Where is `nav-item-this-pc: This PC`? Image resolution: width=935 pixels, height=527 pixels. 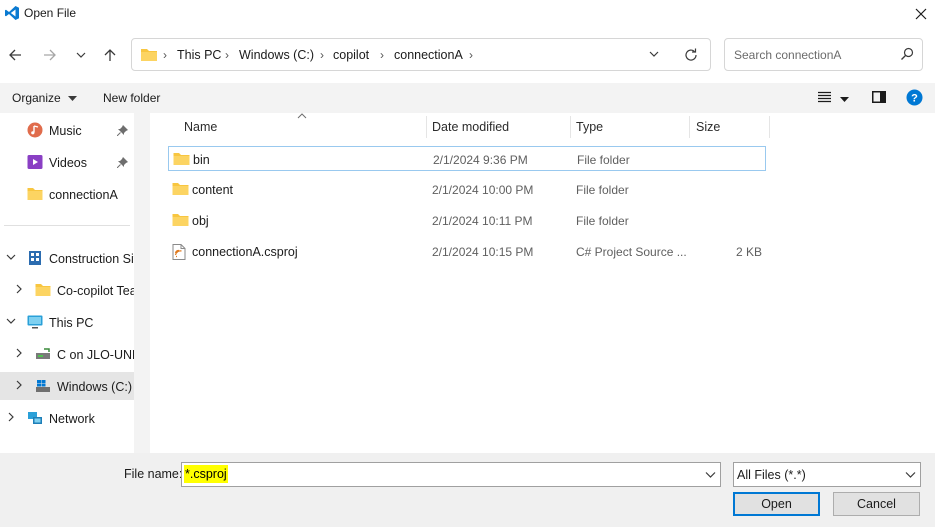 nav-item-this-pc: This PC is located at coordinates (67, 322).